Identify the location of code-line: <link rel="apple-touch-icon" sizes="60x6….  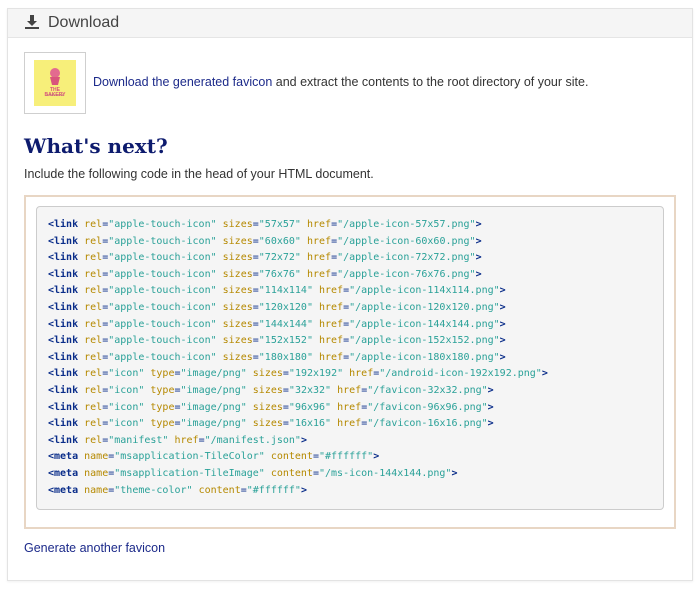
(298, 242).